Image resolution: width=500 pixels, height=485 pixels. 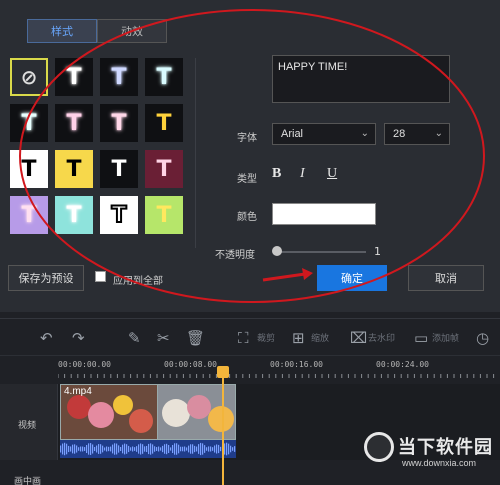 What do you see at coordinates (324, 134) in the screenshot?
I see `font-family-select: Arial ⌄` at bounding box center [324, 134].